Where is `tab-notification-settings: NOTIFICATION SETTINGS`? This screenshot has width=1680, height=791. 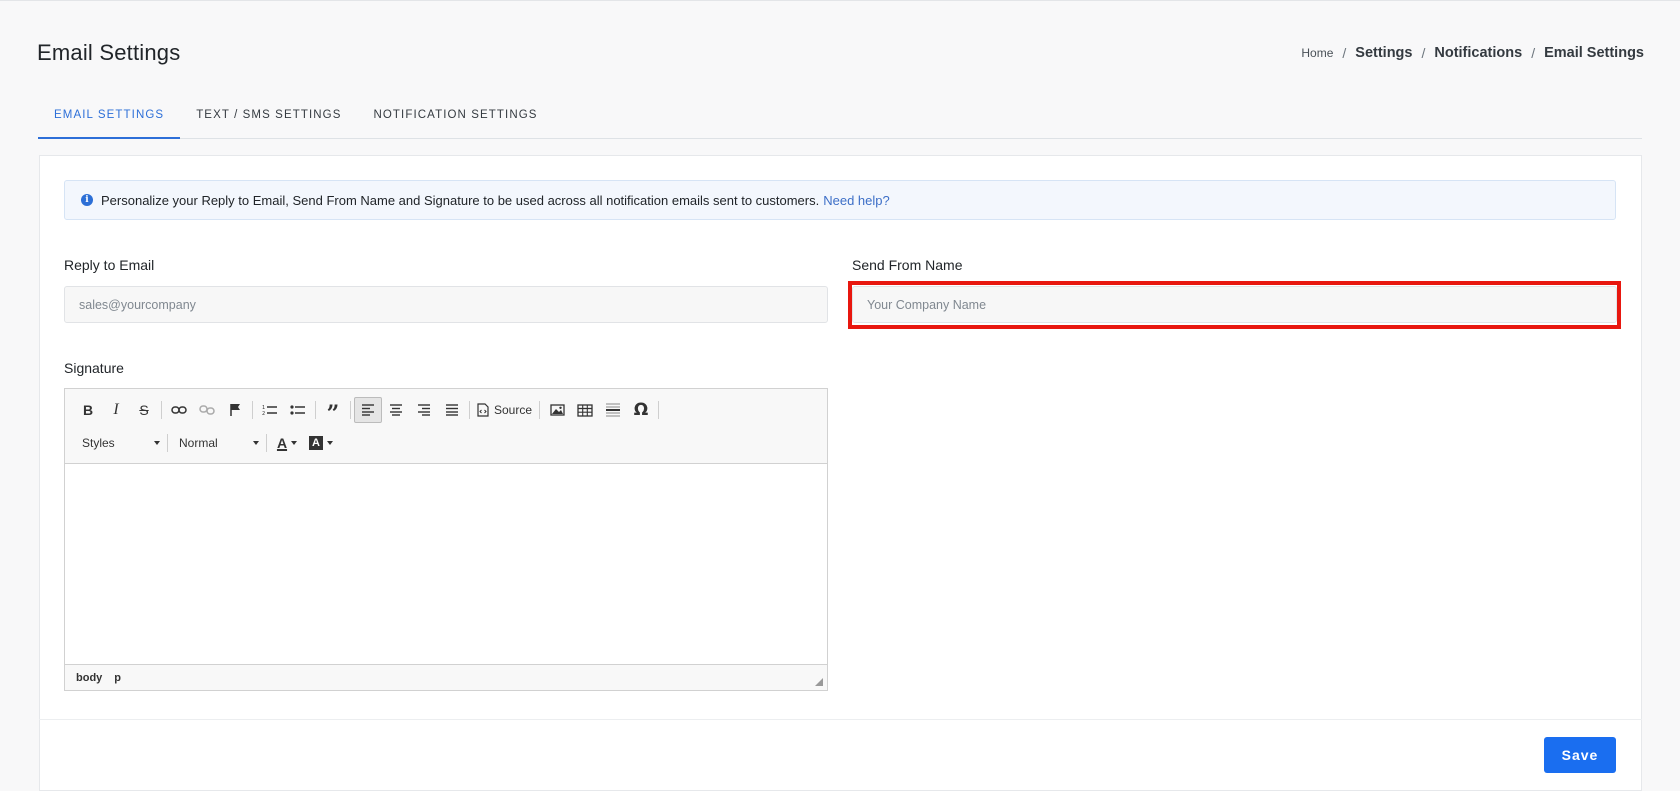
tab-notification-settings: NOTIFICATION SETTINGS is located at coordinates (455, 117).